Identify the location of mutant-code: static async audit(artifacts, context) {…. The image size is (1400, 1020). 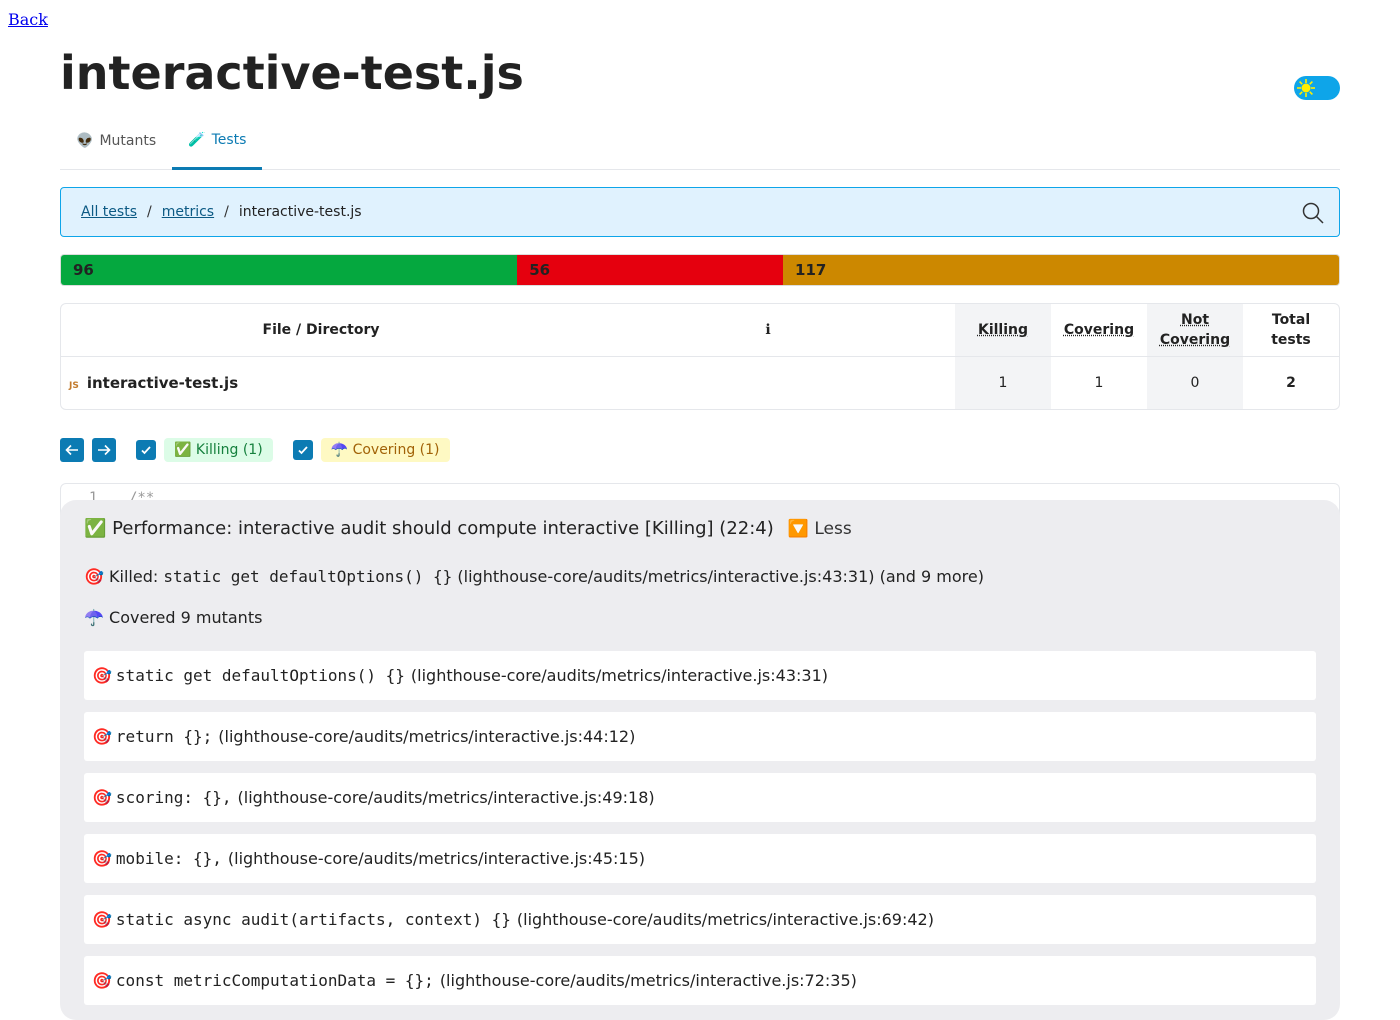
(313, 919).